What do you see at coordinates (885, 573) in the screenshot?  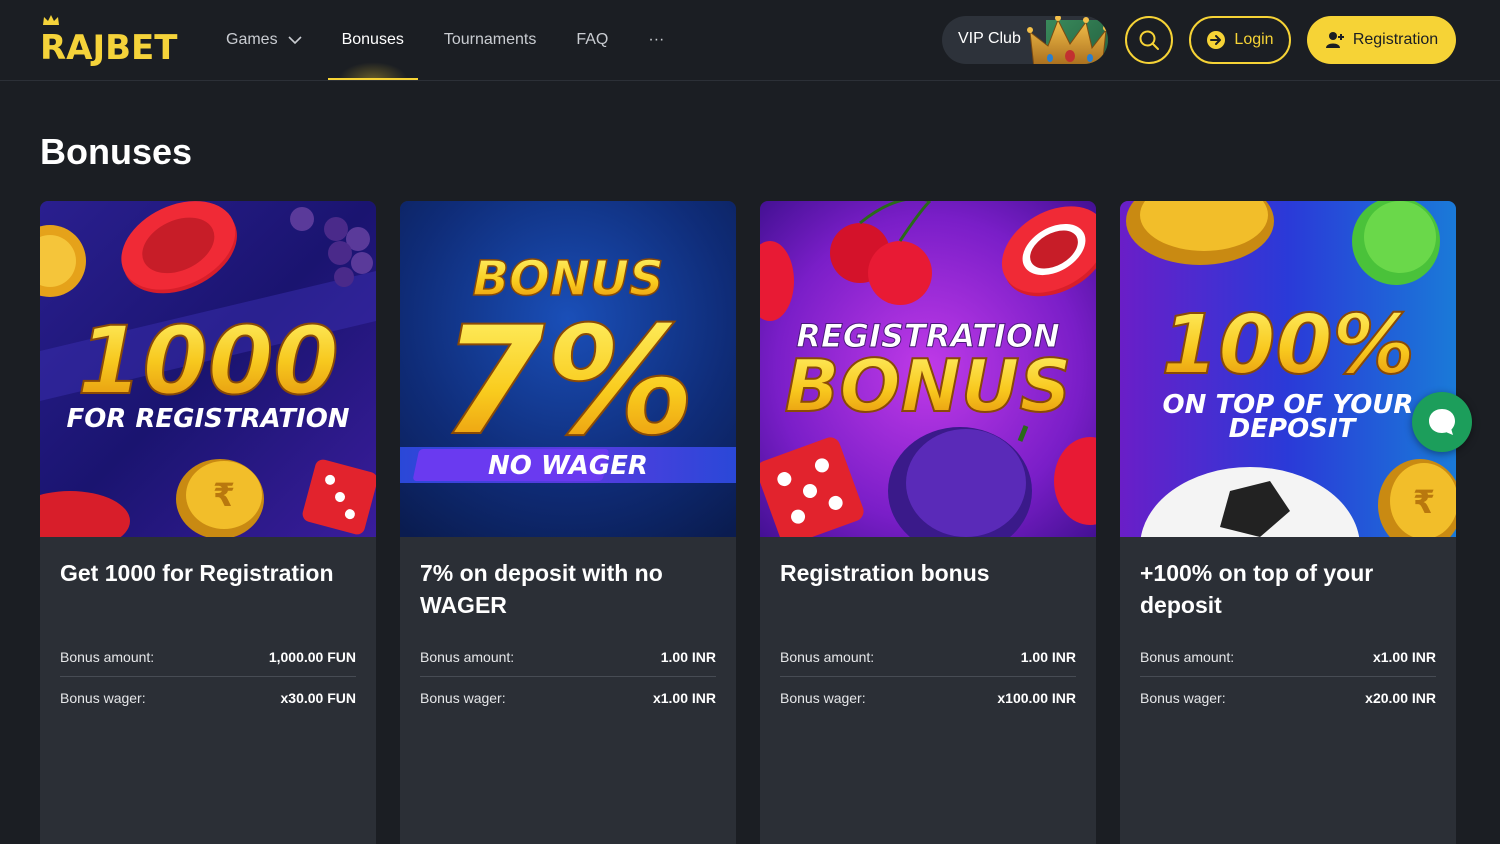 I see `bonus-title: Registration bonus` at bounding box center [885, 573].